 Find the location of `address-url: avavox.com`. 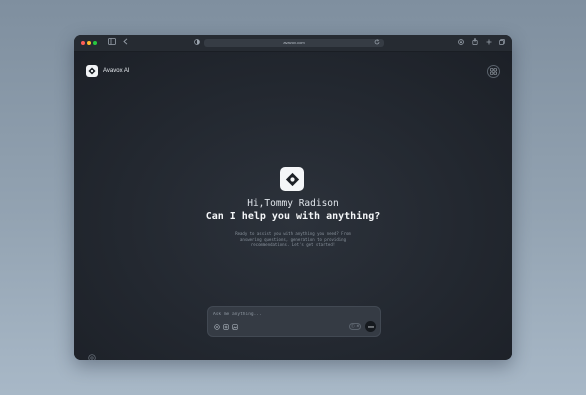

address-url: avavox.com is located at coordinates (294, 42).